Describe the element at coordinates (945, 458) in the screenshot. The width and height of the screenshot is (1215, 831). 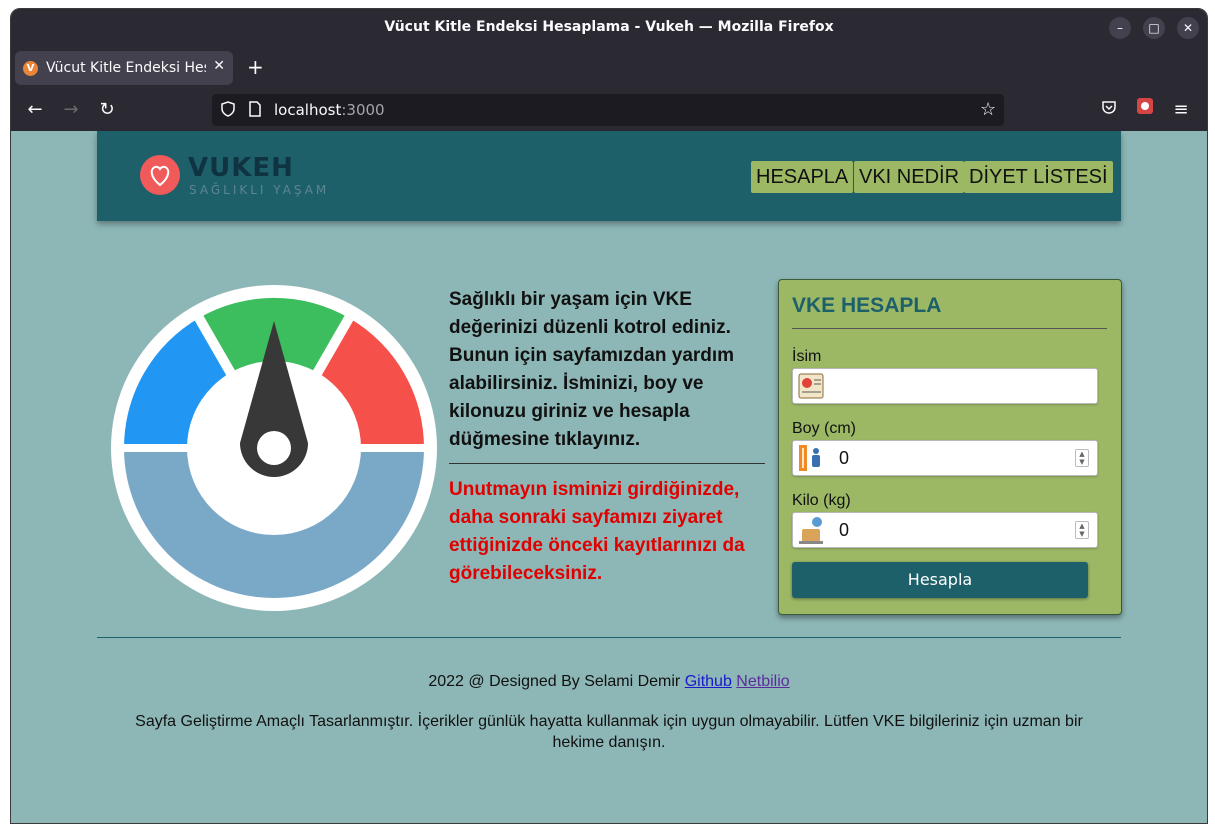
I see `height-field: 0 ▲ ▼` at that location.